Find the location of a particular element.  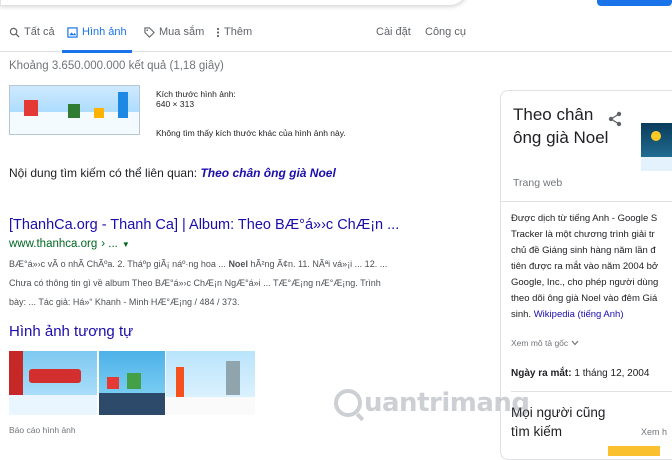

kp-date-value: 1 tháng 12, 2004 is located at coordinates (612, 373).